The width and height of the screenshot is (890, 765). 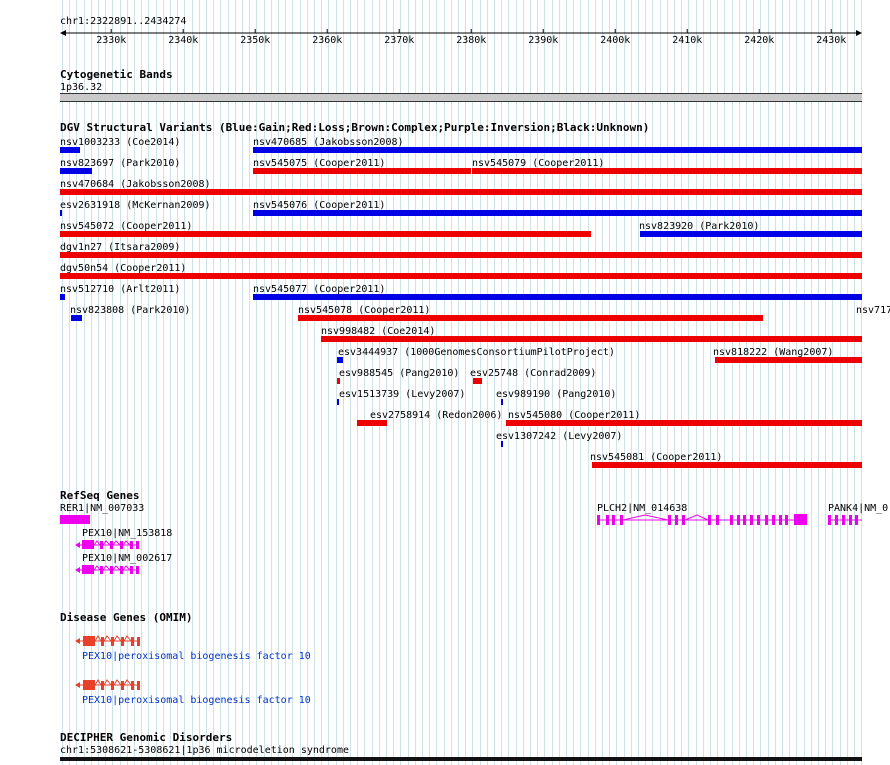 I want to click on track-title-decipher: DECIPHER Genomic Disorders, so click(x=146, y=738).